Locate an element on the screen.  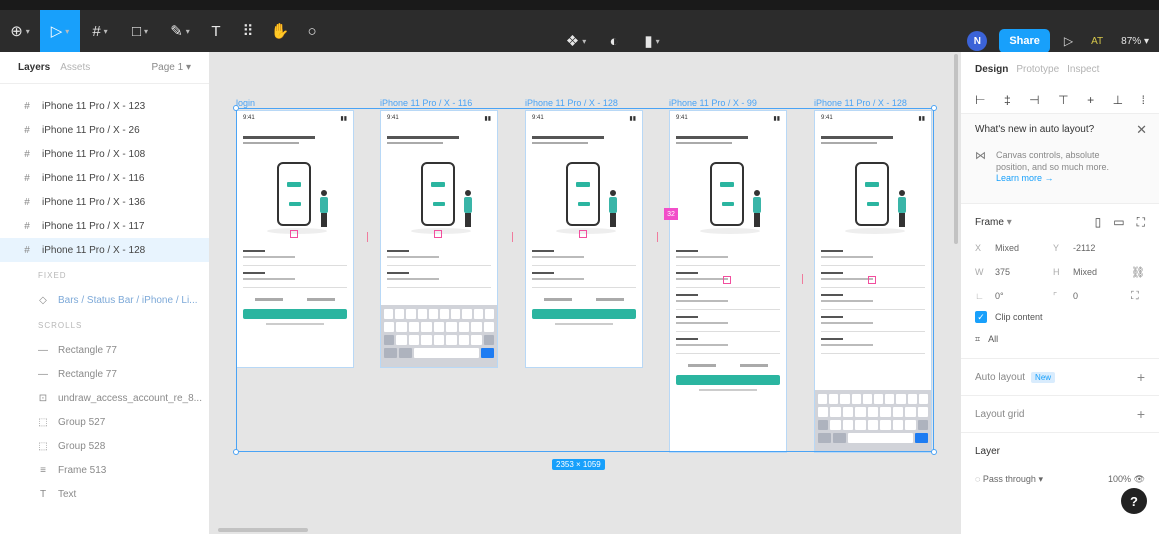
h-field: H Mixed is located at coordinates (1092, 272).